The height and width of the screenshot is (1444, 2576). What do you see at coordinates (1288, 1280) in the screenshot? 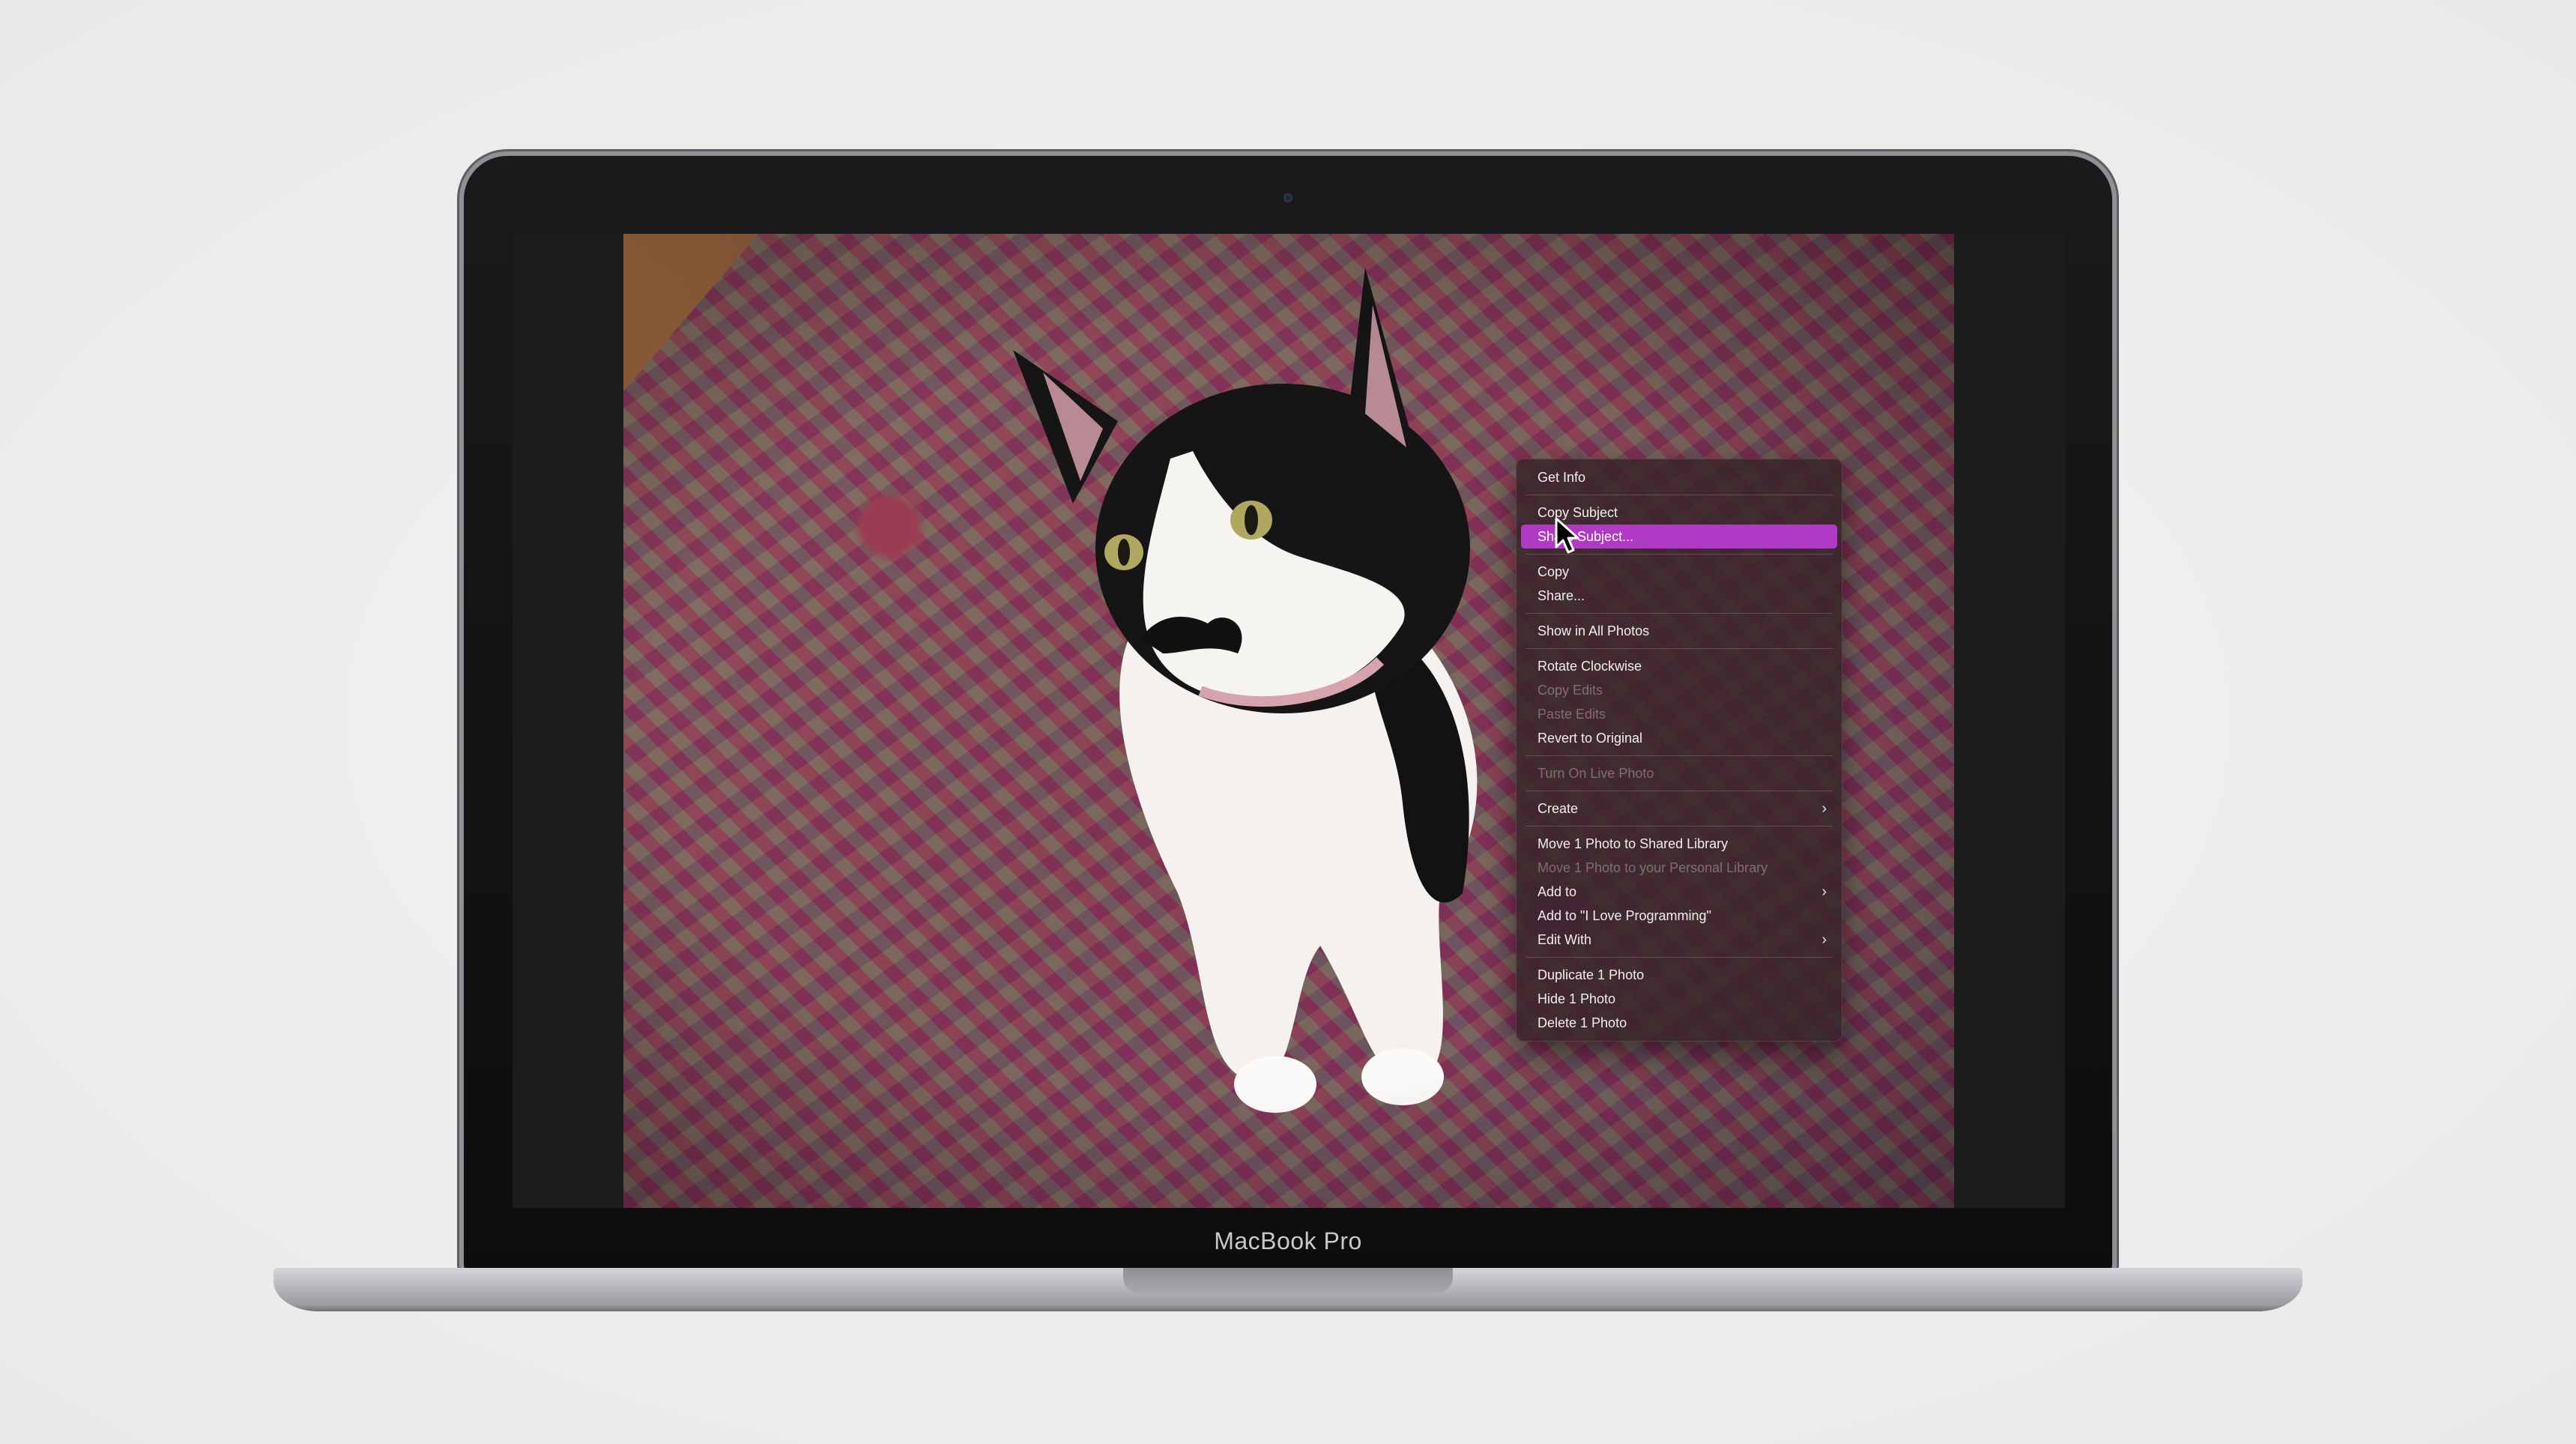
I see `laptop-opening-notch` at bounding box center [1288, 1280].